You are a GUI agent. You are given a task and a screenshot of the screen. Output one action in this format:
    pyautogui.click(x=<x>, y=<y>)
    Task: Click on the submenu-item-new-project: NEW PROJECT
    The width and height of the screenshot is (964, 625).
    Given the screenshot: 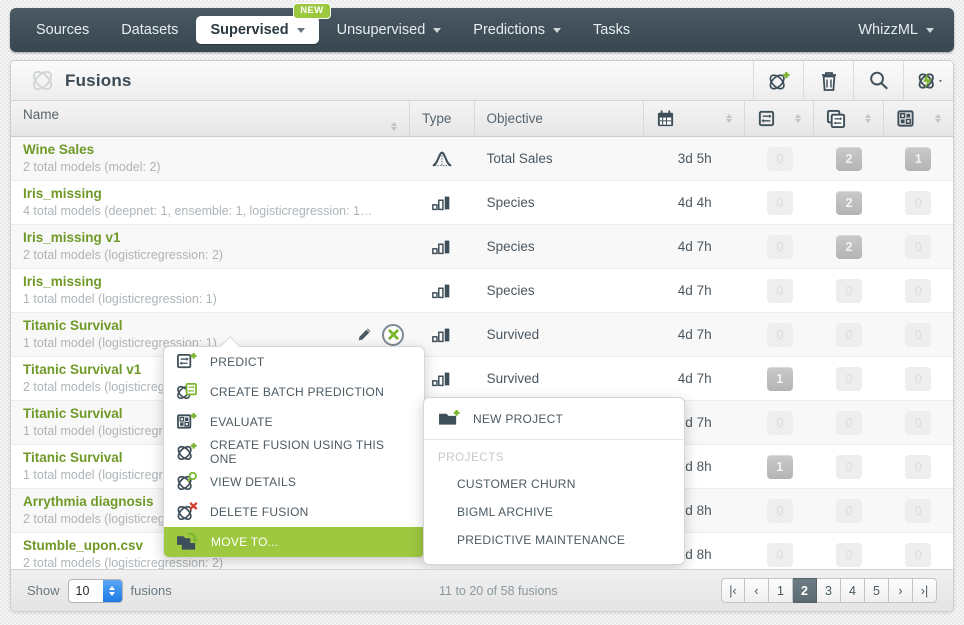 What is the action you would take?
    pyautogui.click(x=554, y=419)
    